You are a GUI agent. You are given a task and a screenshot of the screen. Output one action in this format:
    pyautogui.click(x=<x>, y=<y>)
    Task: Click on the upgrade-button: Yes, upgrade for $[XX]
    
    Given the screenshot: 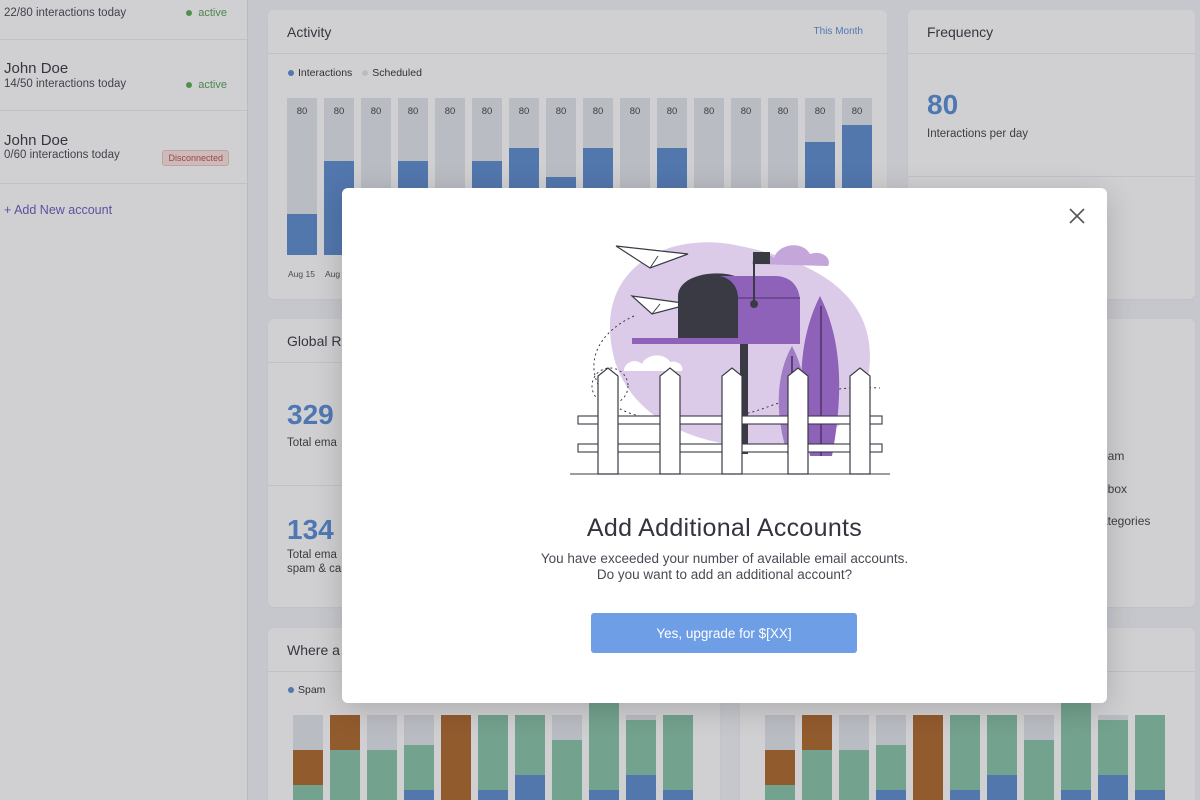 What is the action you would take?
    pyautogui.click(x=724, y=633)
    